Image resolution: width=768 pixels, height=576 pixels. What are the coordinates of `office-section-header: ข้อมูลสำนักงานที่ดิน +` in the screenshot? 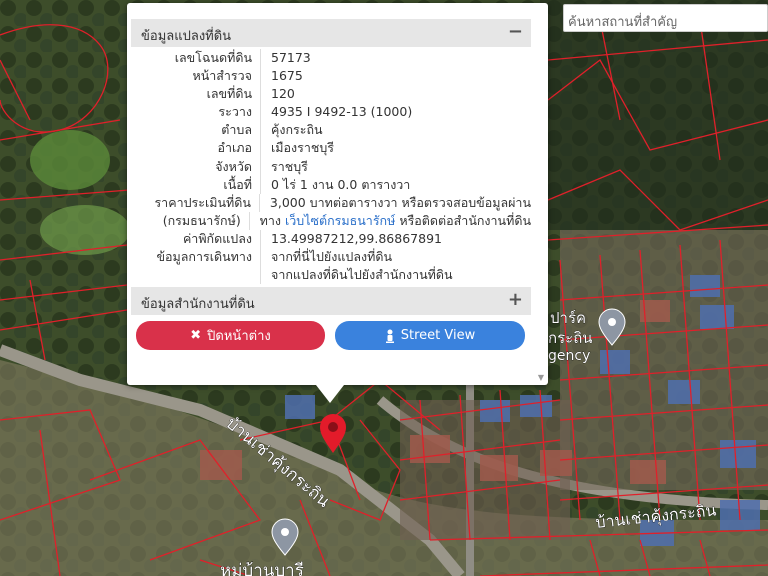 It's located at (331, 301).